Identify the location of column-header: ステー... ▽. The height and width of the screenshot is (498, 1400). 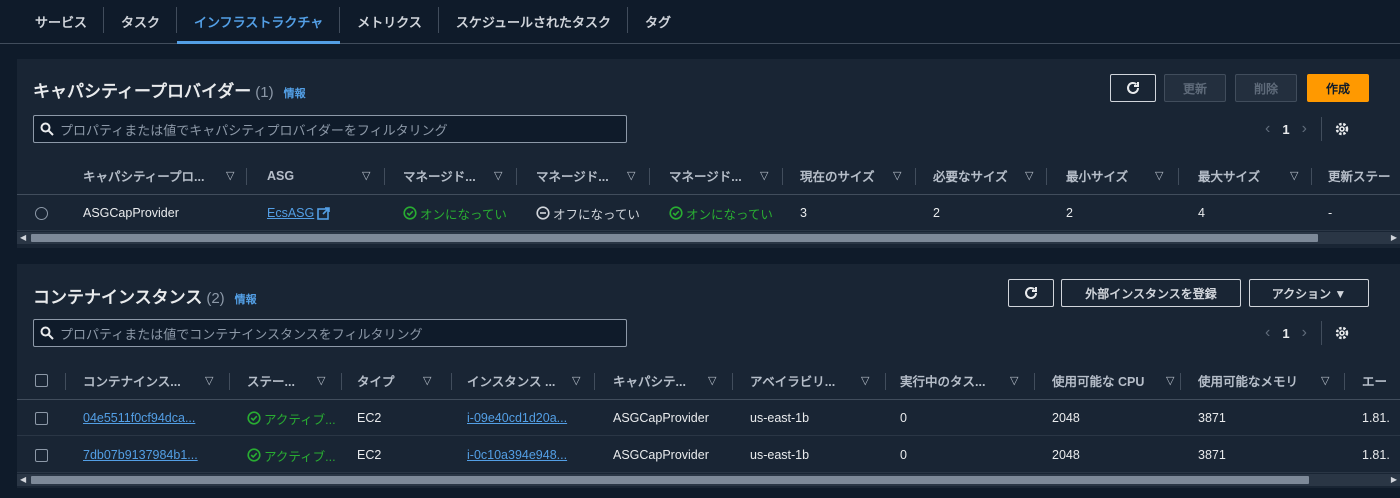
(302, 381).